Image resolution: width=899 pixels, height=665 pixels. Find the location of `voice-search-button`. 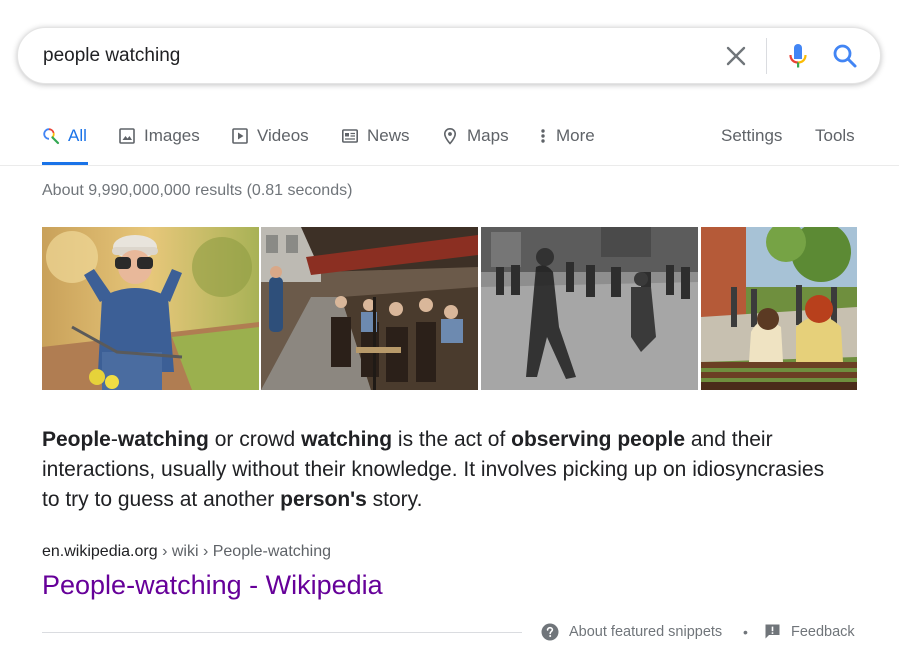

voice-search-button is located at coordinates (798, 56).